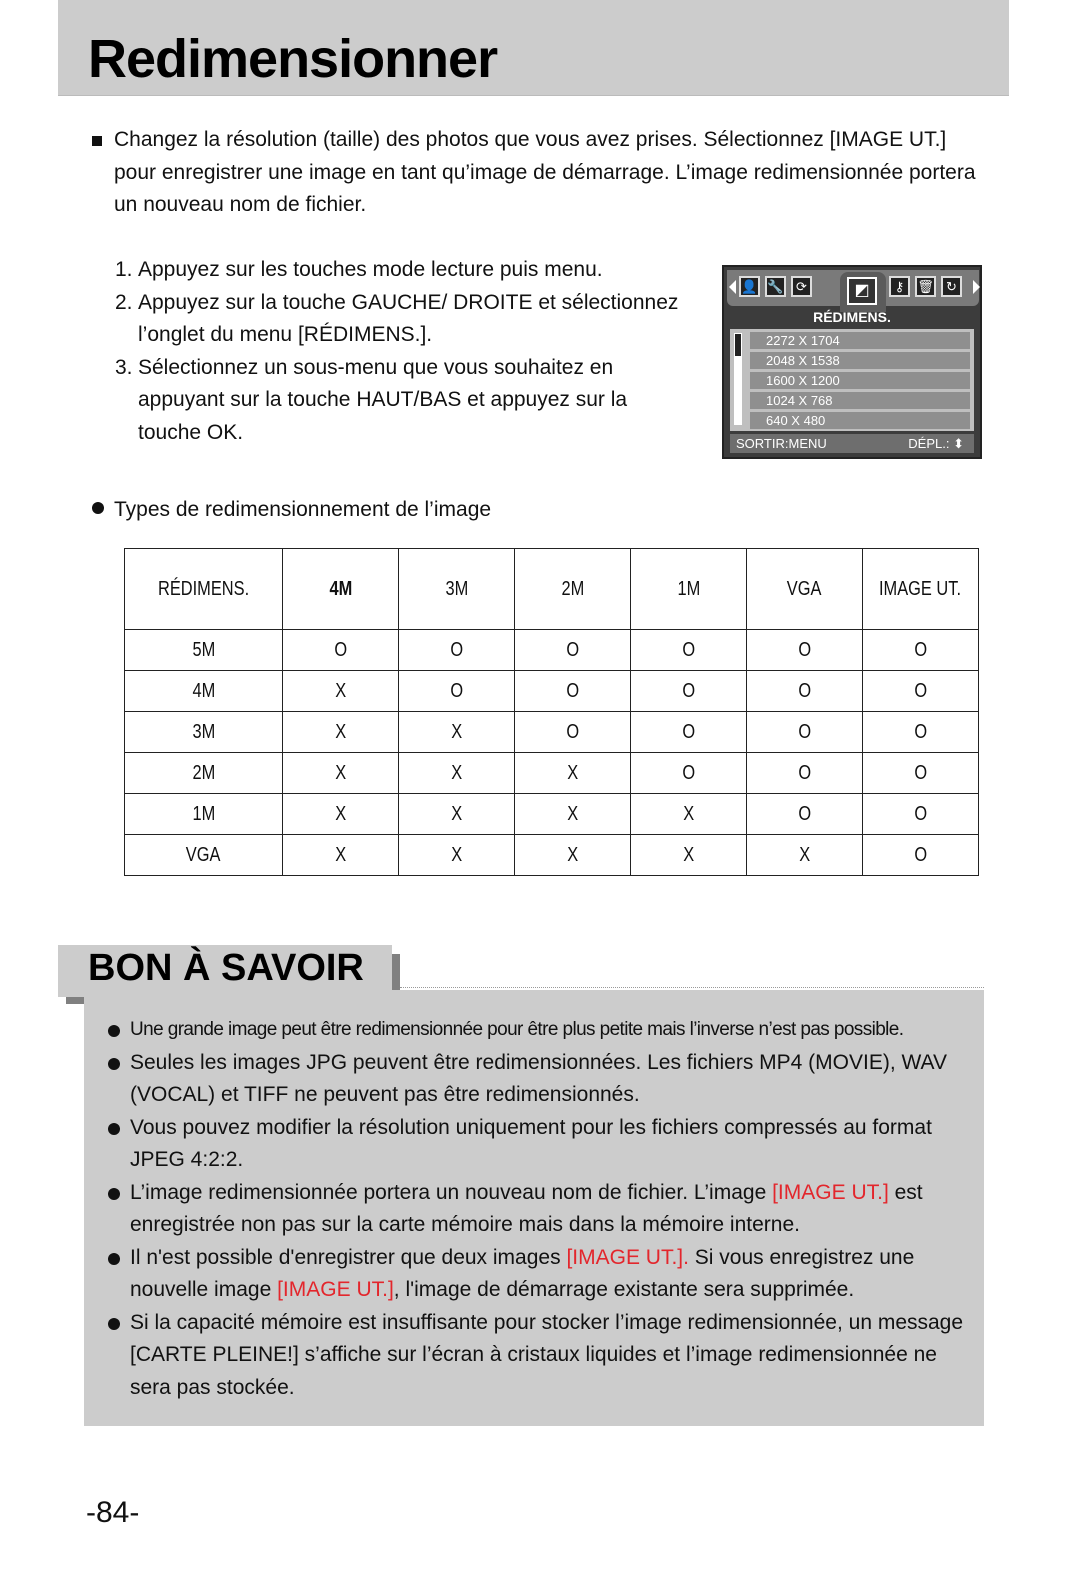 The image size is (1080, 1585). I want to click on table-header-cell: 1M, so click(688, 589).